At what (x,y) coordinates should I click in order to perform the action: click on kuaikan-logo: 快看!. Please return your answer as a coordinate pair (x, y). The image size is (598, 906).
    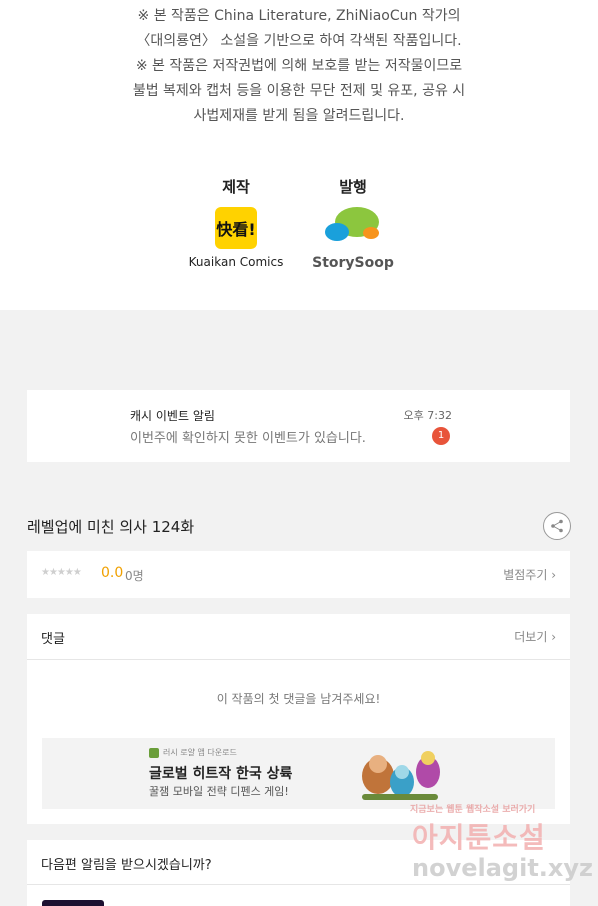
    Looking at the image, I should click on (236, 228).